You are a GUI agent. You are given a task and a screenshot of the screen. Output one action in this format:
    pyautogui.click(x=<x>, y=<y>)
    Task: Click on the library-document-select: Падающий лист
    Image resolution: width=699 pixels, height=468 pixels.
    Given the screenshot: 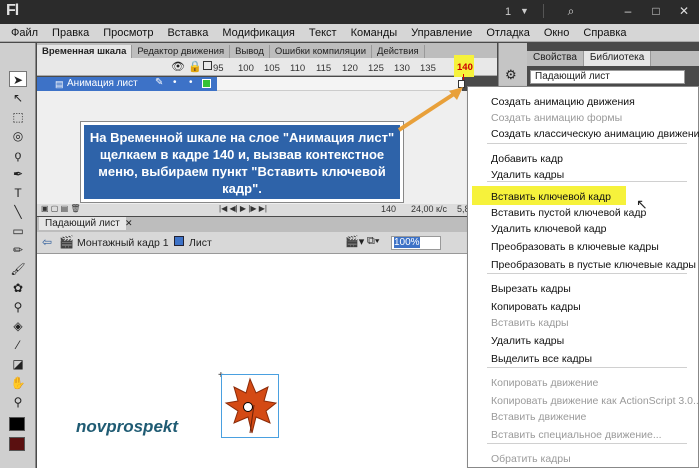 What is the action you would take?
    pyautogui.click(x=607, y=77)
    